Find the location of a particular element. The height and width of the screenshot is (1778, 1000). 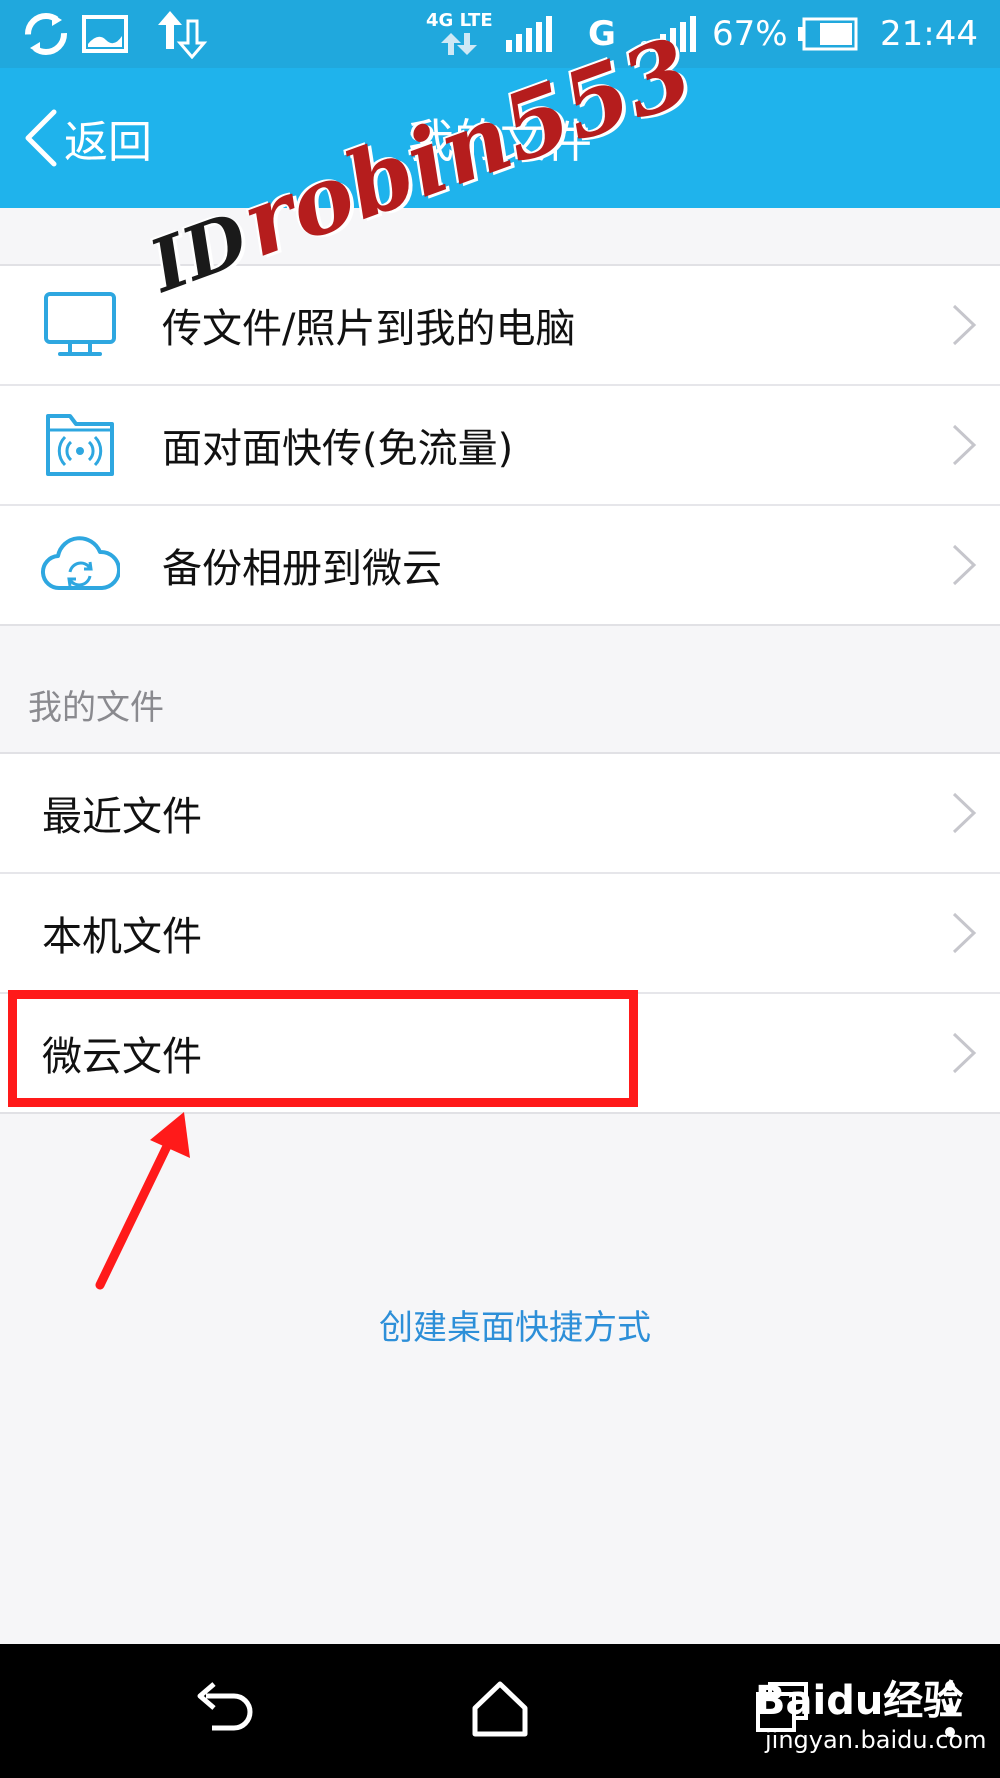

back-button: 返回 is located at coordinates (87, 138).